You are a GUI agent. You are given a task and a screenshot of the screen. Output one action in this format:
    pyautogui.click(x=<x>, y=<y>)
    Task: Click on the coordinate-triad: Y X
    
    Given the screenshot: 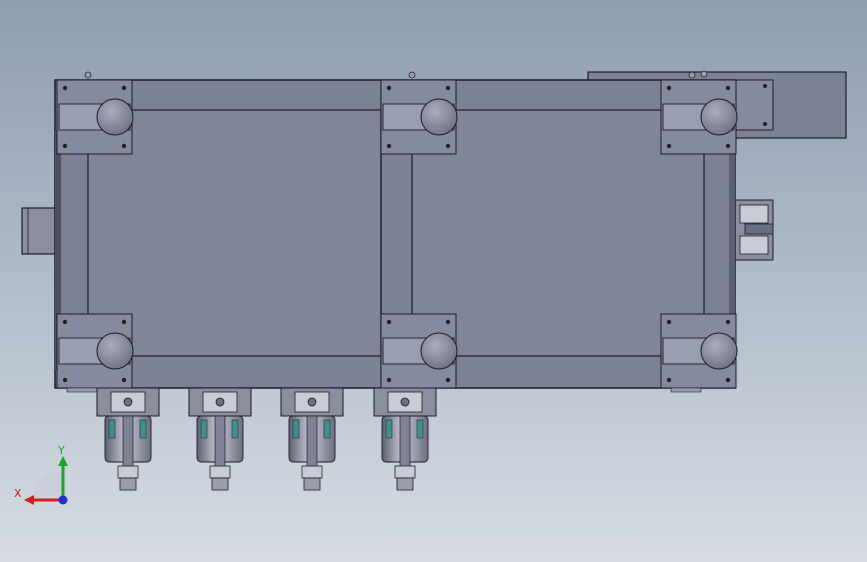 What is the action you would take?
    pyautogui.click(x=41, y=474)
    